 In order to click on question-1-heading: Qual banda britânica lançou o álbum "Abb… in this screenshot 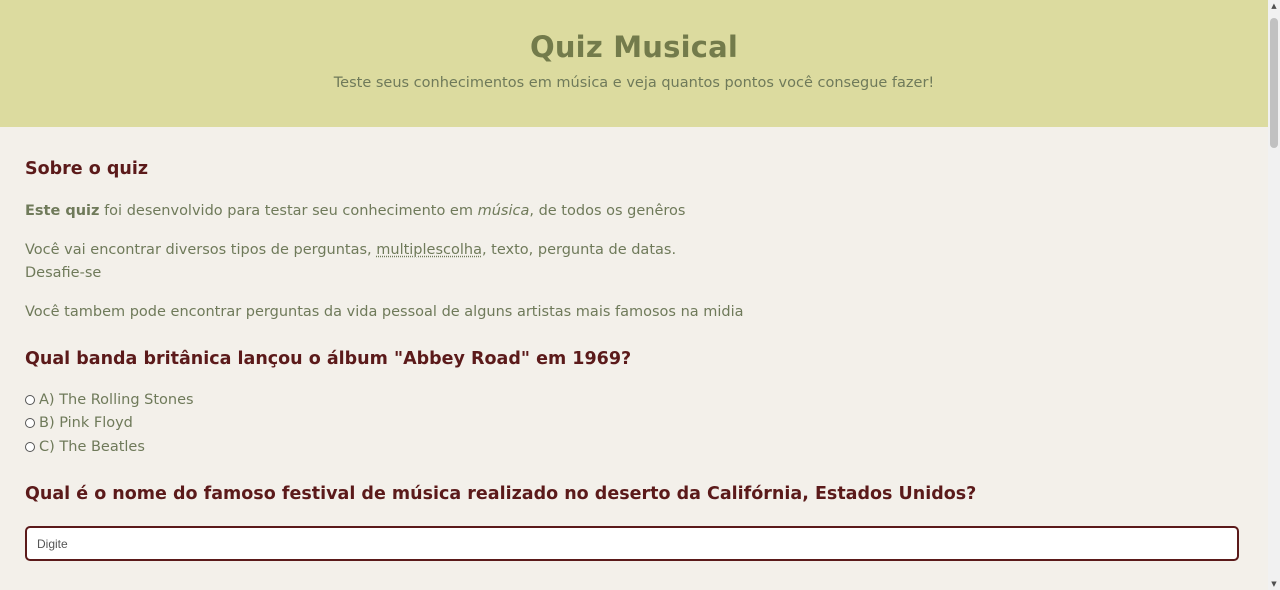, I will do `click(328, 359)`.